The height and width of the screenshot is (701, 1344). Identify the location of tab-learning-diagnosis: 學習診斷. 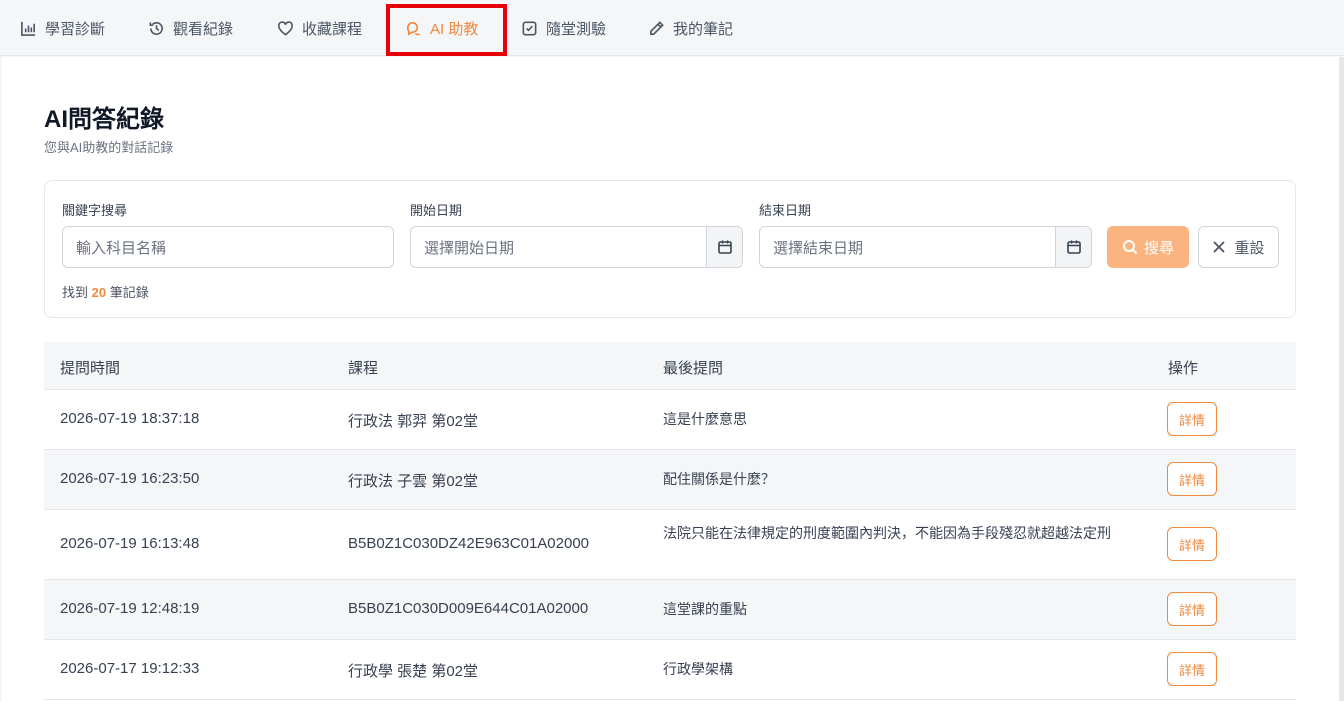
(62, 28).